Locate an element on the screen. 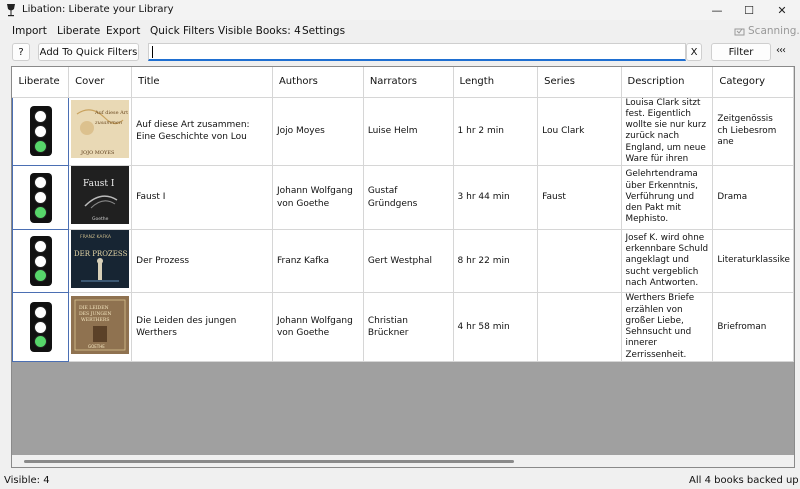  length-cell: 1 hr 2 min is located at coordinates (496, 132).